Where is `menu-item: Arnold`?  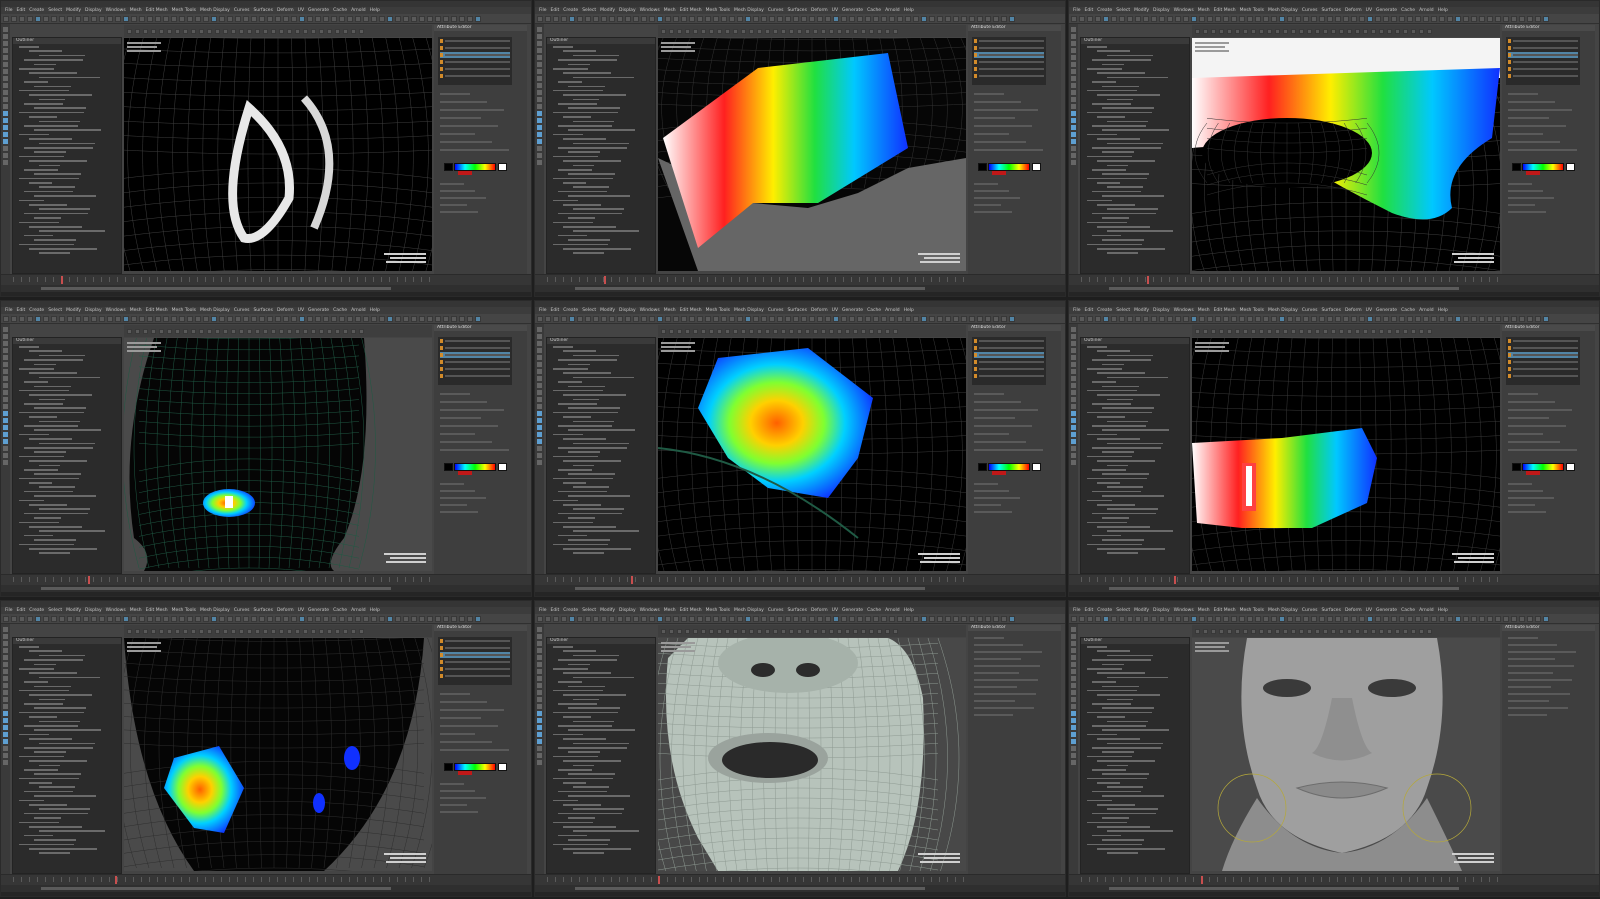
menu-item: Arnold is located at coordinates (892, 310).